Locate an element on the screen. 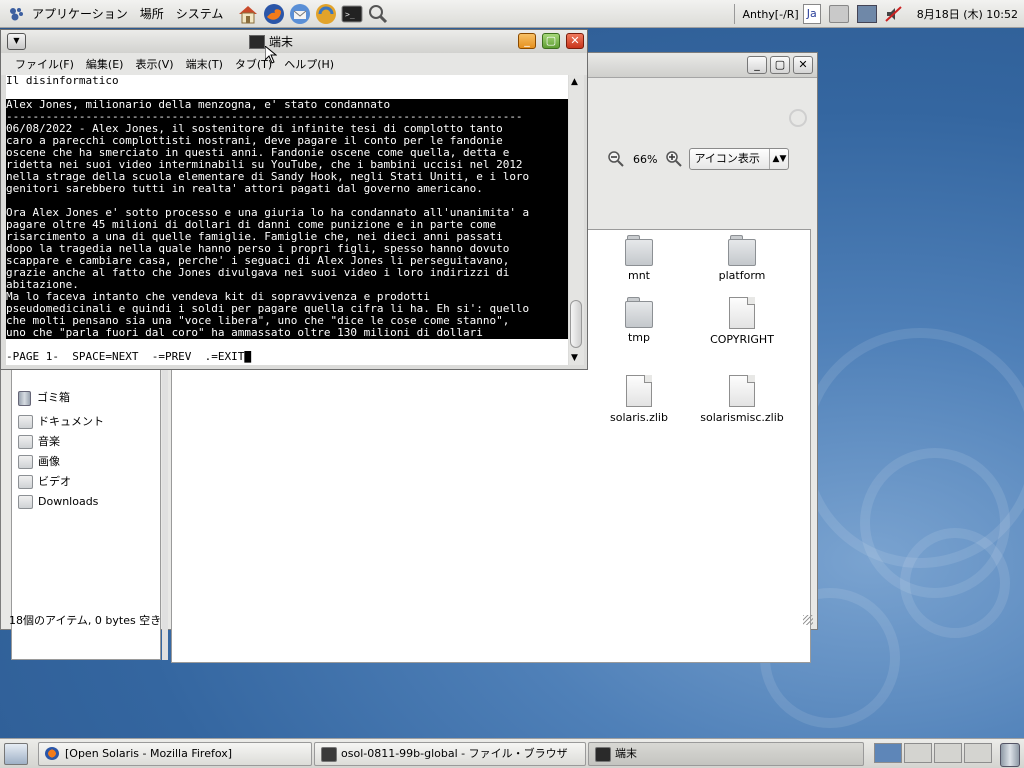  menu-help: ヘルプ(H) is located at coordinates (309, 64).